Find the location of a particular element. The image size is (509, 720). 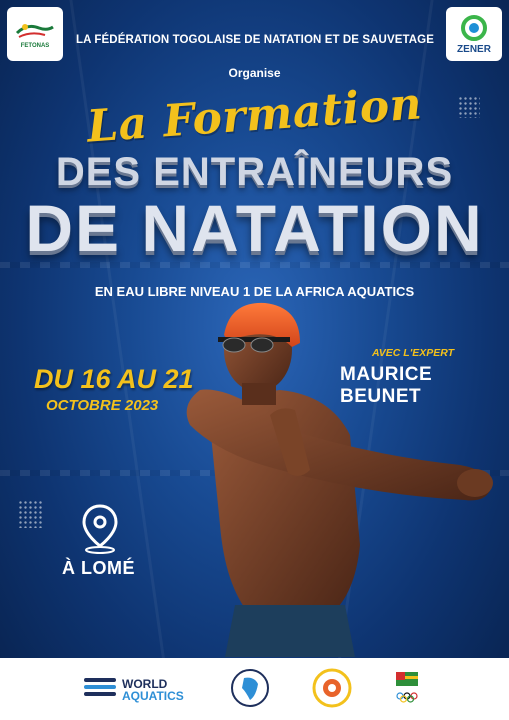

location-pin-icon is located at coordinates (100, 529).